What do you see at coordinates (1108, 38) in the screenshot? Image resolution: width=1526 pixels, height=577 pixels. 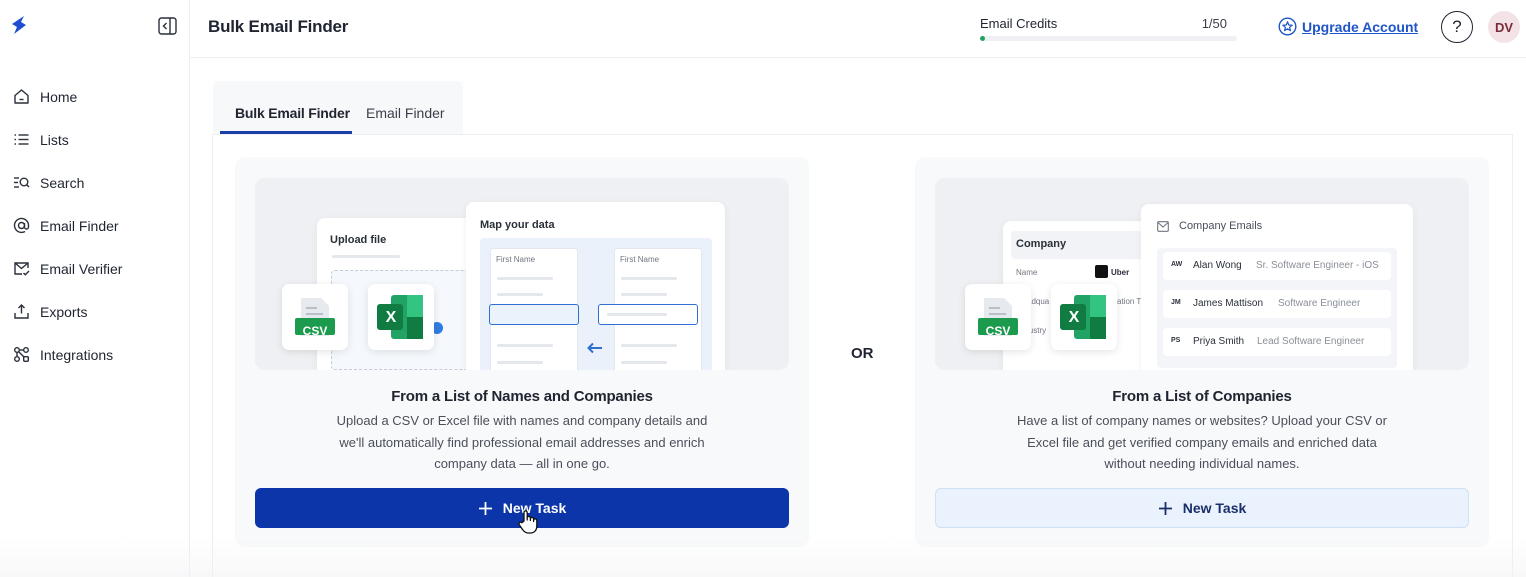 I see `credits-progress-bar` at bounding box center [1108, 38].